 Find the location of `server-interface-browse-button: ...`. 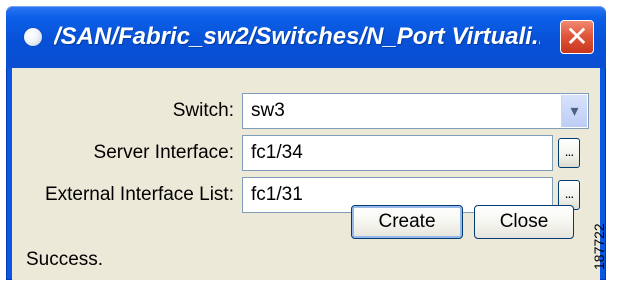

server-interface-browse-button: ... is located at coordinates (569, 153).